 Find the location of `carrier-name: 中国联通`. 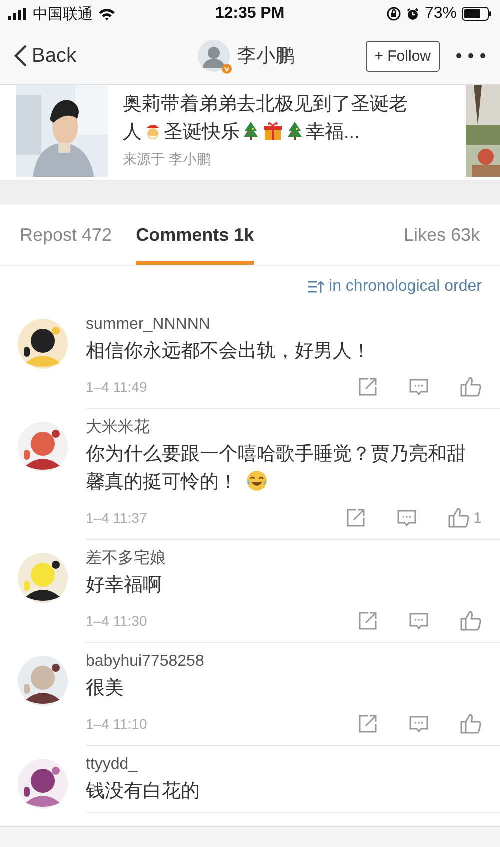

carrier-name: 中国联通 is located at coordinates (63, 14).